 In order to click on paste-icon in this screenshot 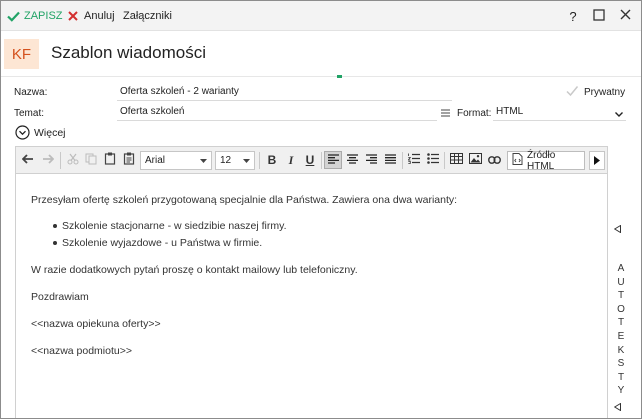, I will do `click(110, 160)`.